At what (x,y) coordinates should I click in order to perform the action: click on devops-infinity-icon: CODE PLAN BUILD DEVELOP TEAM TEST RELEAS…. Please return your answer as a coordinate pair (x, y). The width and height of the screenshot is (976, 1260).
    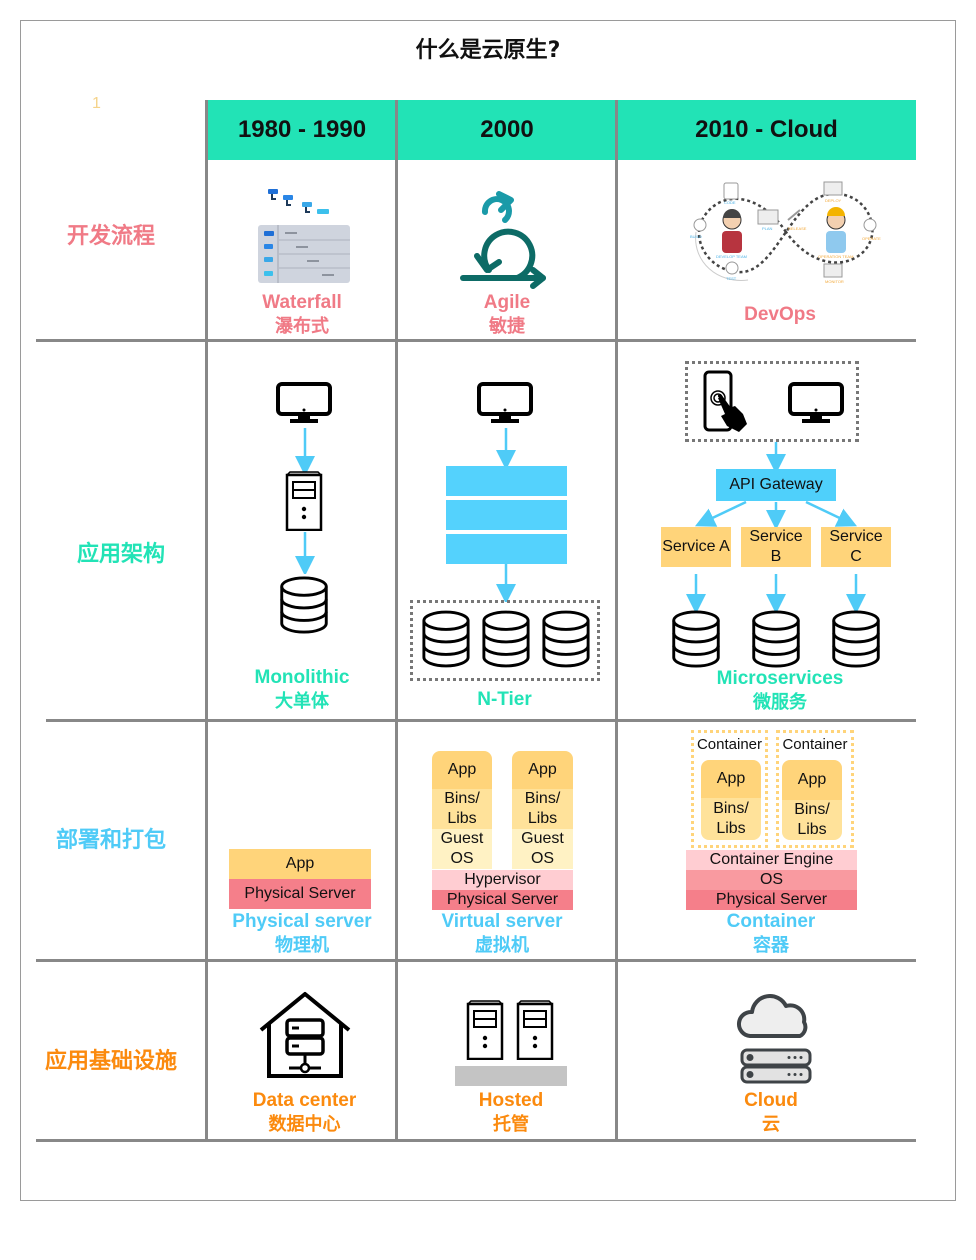
    Looking at the image, I should click on (785, 232).